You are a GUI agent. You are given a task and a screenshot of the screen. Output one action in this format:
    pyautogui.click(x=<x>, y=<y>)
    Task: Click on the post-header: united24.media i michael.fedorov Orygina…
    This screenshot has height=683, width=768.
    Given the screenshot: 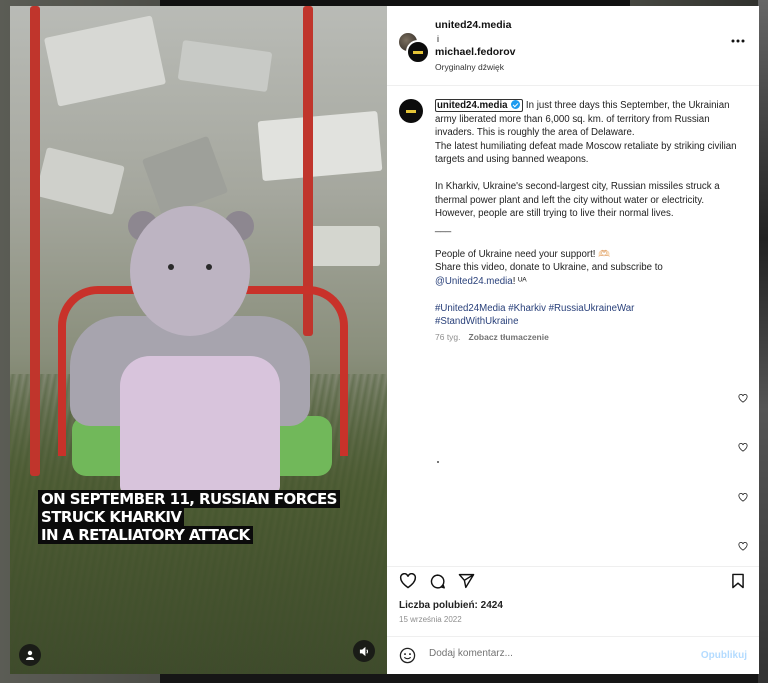 What is the action you would take?
    pyautogui.click(x=573, y=46)
    